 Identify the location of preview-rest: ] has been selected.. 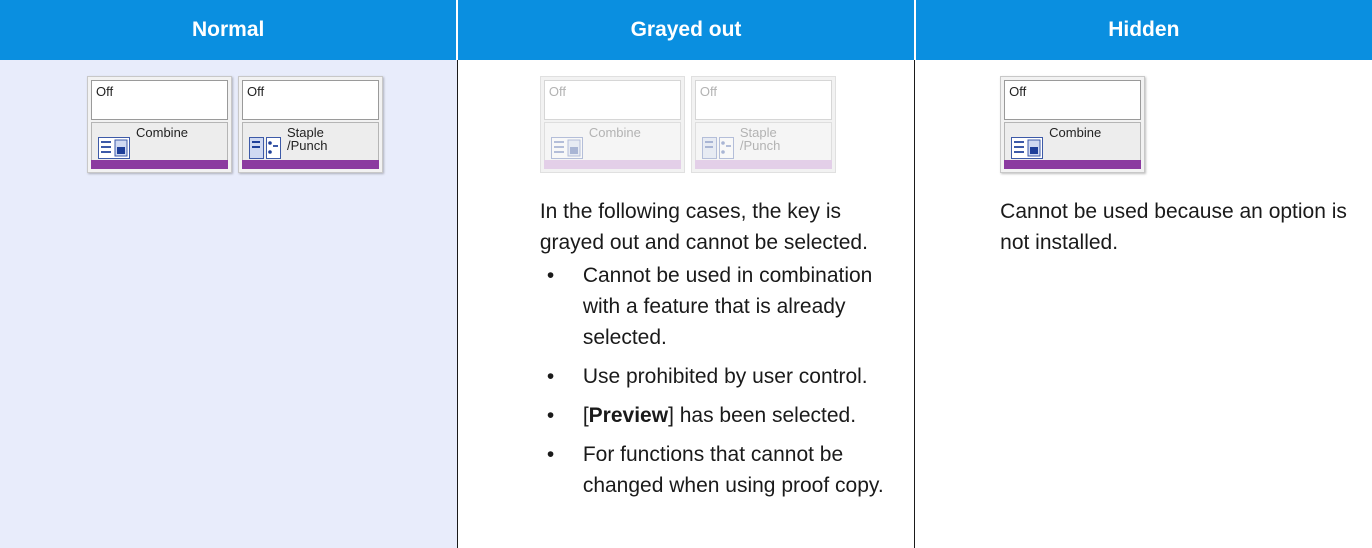
(762, 415).